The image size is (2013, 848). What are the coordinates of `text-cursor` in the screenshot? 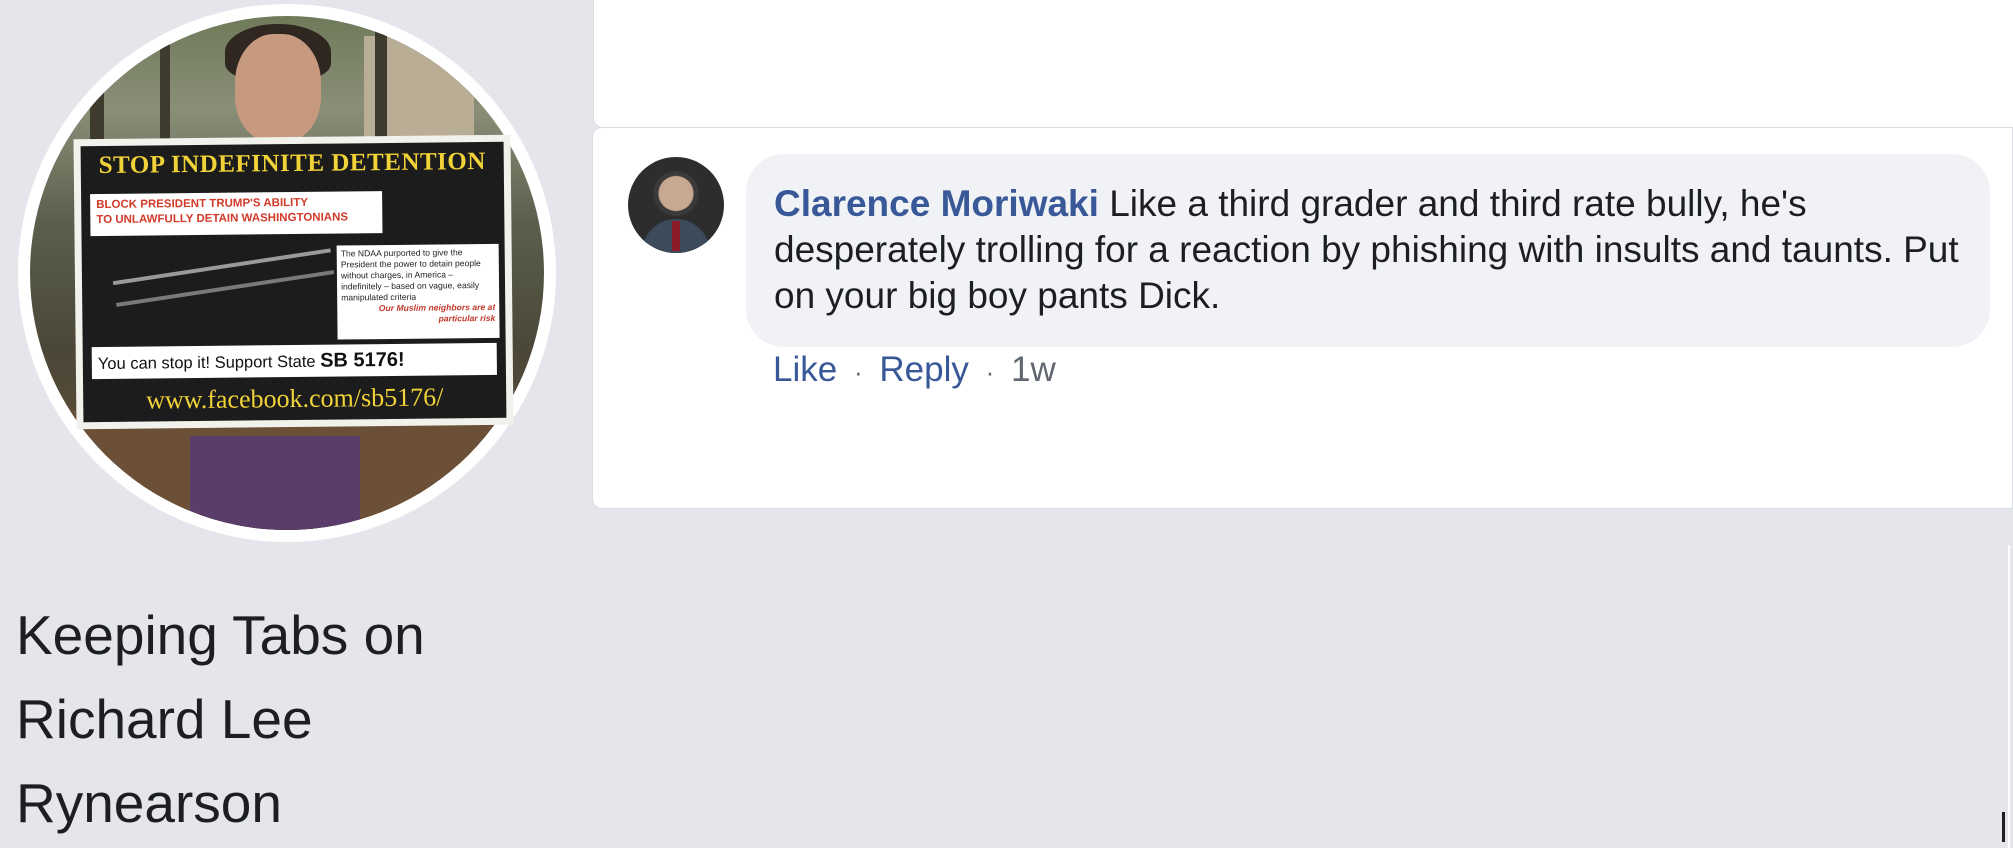 It's located at (2003, 827).